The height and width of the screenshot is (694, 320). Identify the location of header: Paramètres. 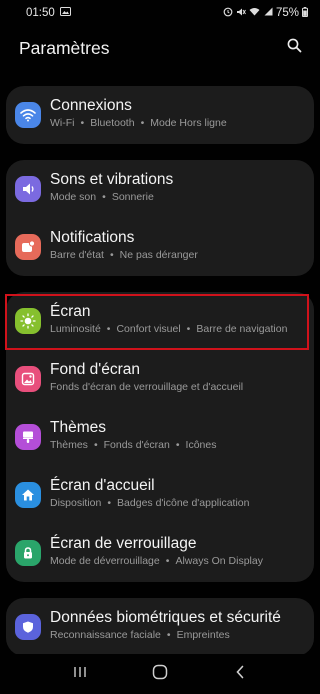
(160, 48).